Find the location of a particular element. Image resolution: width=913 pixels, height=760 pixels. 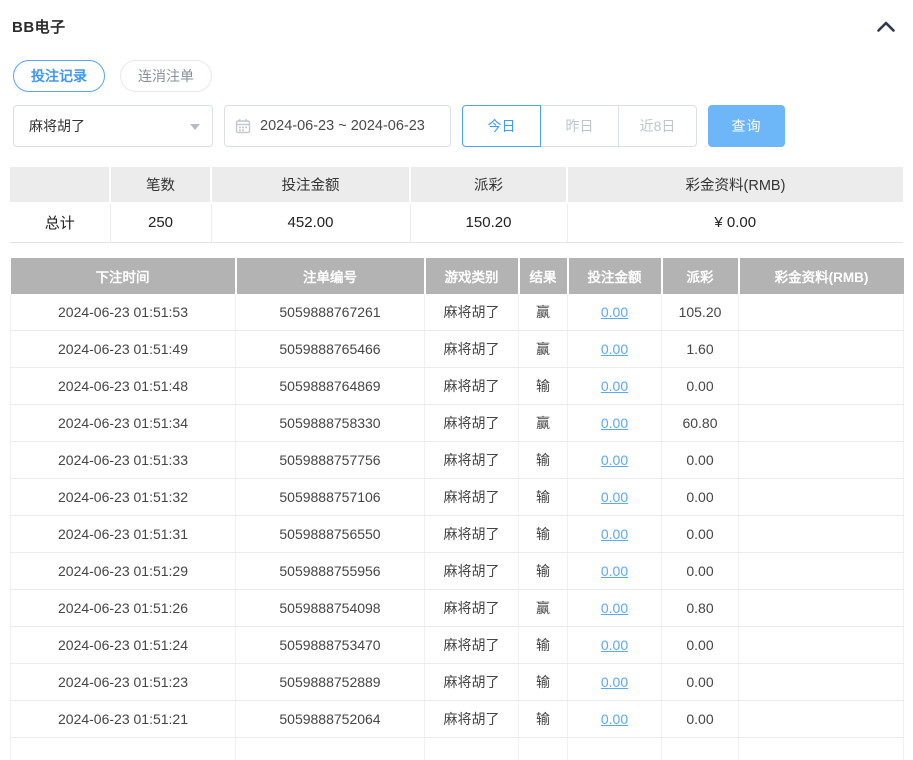

range-yesterday-button: 昨日 is located at coordinates (579, 126).